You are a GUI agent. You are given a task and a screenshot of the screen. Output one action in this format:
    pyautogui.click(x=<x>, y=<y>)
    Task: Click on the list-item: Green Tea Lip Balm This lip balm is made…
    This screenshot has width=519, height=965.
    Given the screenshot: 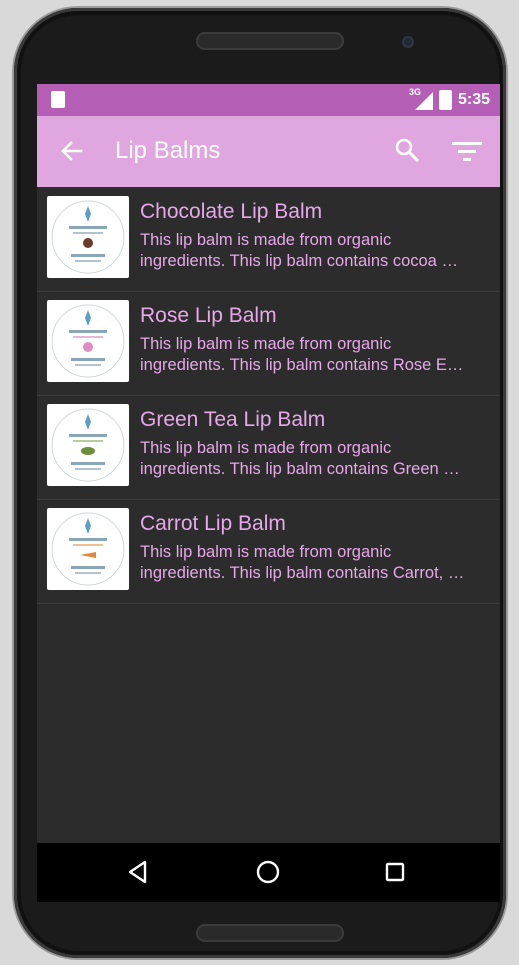 What is the action you would take?
    pyautogui.click(x=268, y=447)
    